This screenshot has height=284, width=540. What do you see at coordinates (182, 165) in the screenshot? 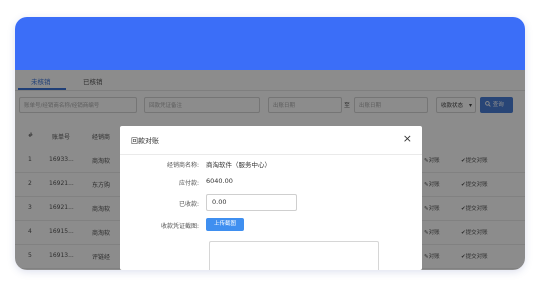
I see `dealer-label: 经销商名称:` at bounding box center [182, 165].